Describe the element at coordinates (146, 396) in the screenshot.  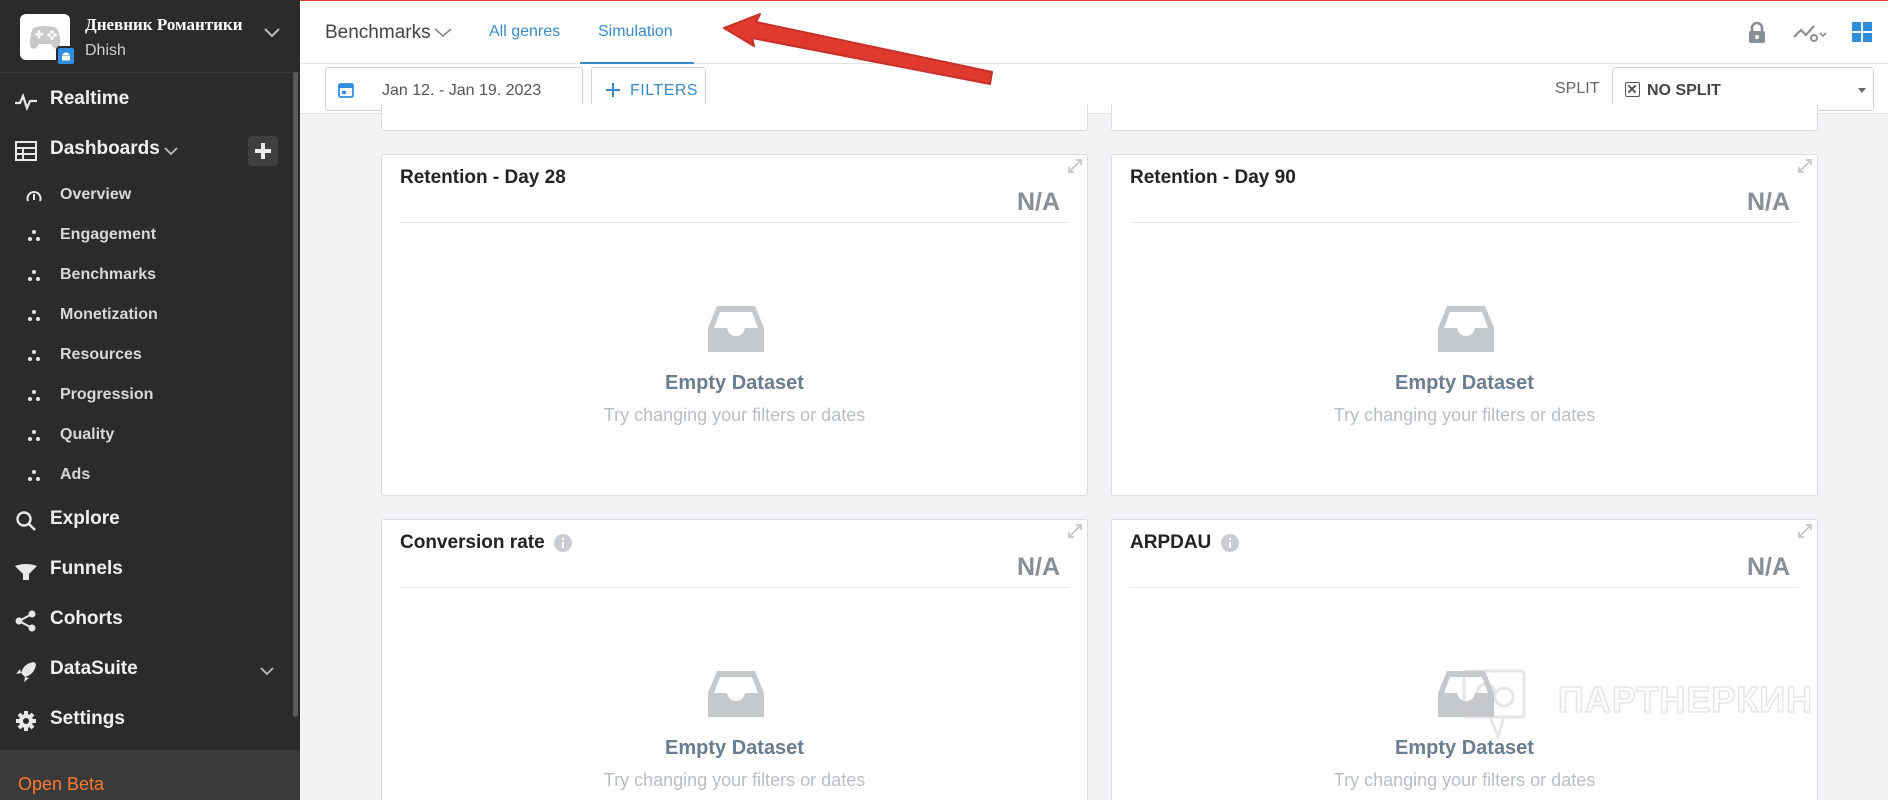
I see `sidebar-item-progression: Progression` at that location.